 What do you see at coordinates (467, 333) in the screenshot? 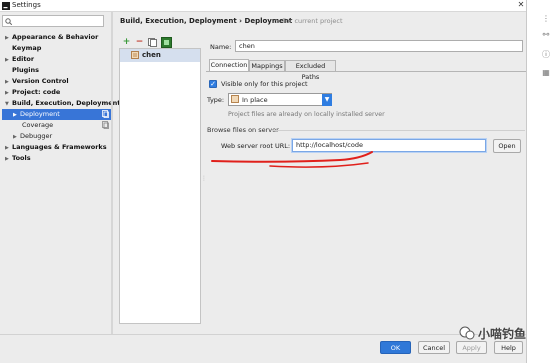
I see `wechat-logo-icon` at bounding box center [467, 333].